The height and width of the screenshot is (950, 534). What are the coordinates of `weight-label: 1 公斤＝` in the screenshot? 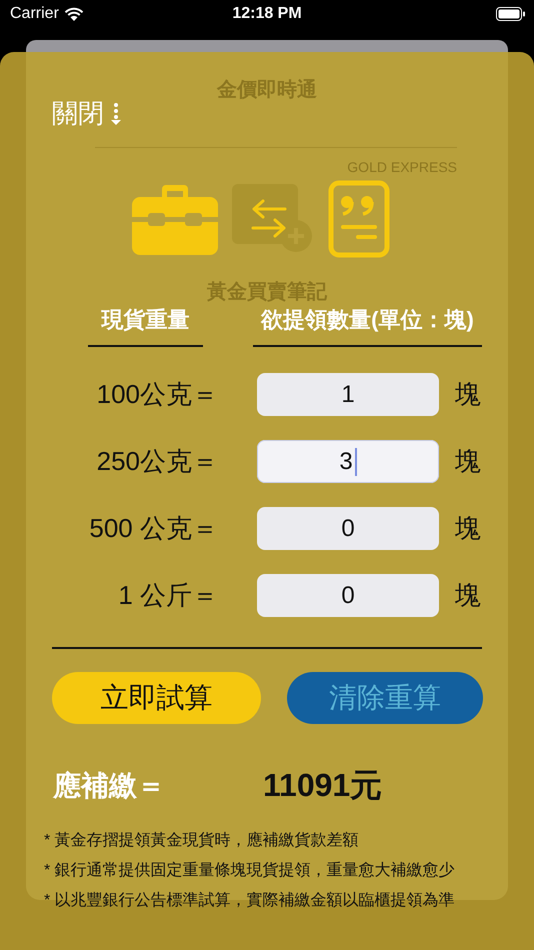 It's located at (167, 595).